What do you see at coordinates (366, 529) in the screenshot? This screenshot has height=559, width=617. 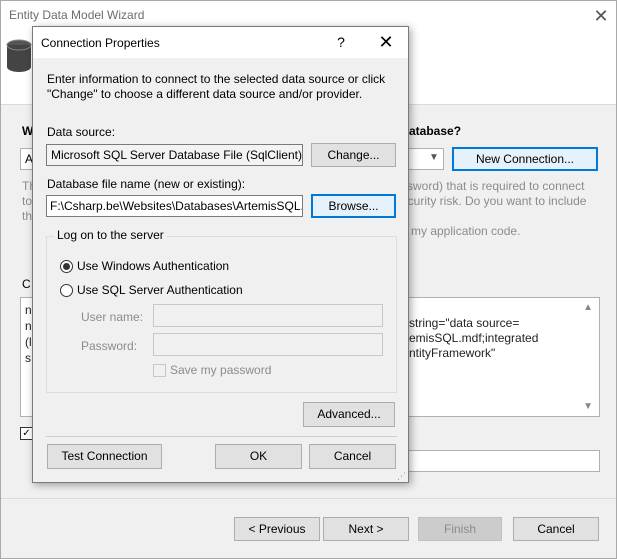 I see `next-button: Next >` at bounding box center [366, 529].